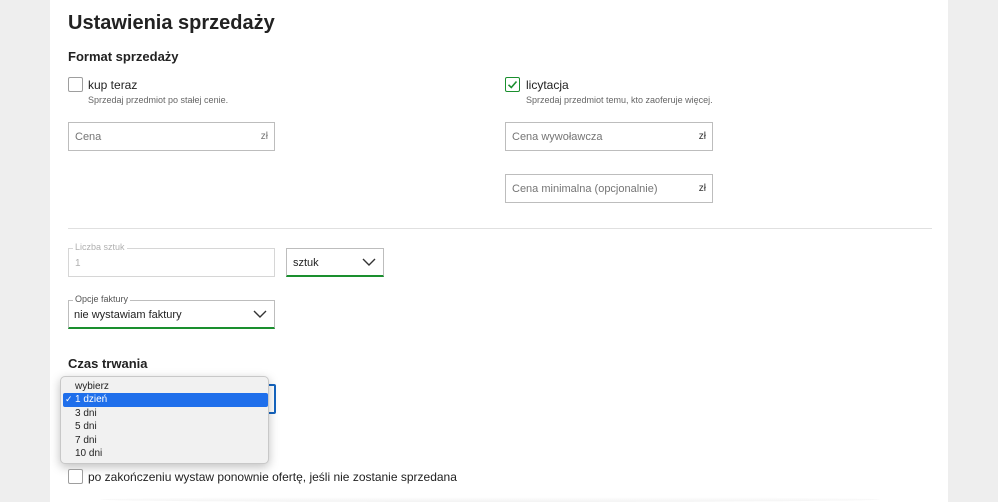 The height and width of the screenshot is (502, 998). I want to click on buy-now-help: Sprzedaj przedmiot po stałej cenie., so click(158, 100).